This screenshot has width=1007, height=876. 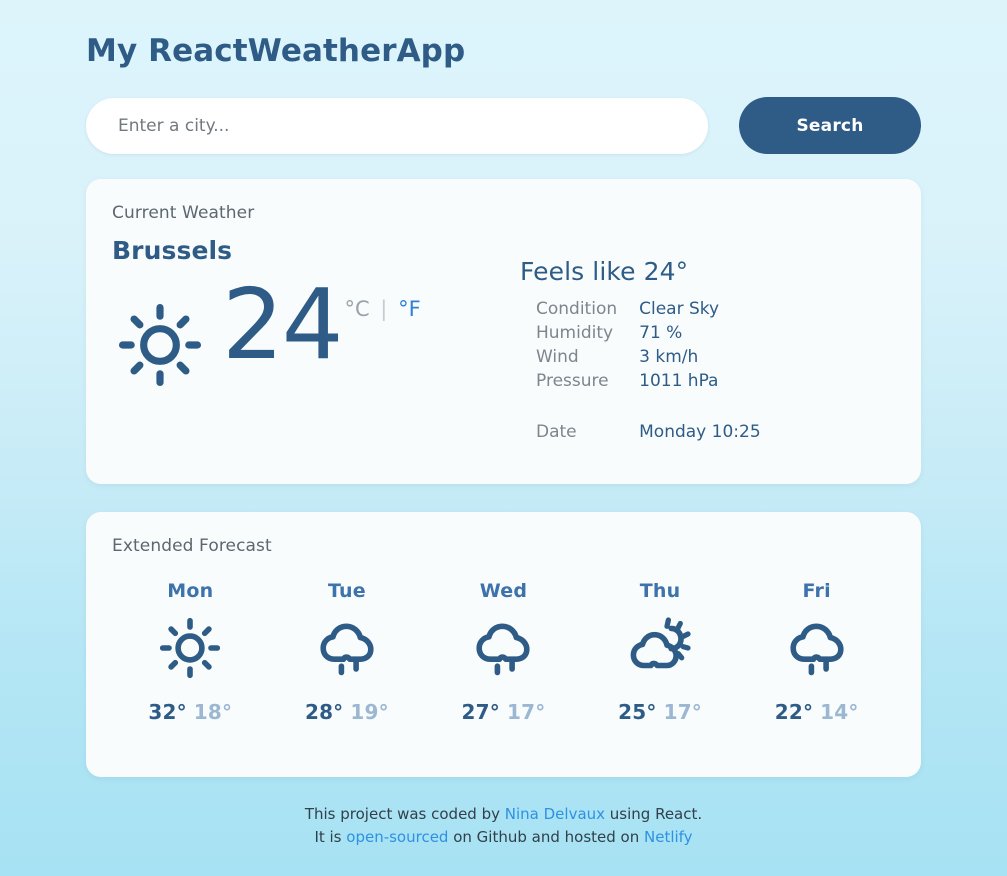 I want to click on forecast-max-temp: 27°, so click(x=480, y=712).